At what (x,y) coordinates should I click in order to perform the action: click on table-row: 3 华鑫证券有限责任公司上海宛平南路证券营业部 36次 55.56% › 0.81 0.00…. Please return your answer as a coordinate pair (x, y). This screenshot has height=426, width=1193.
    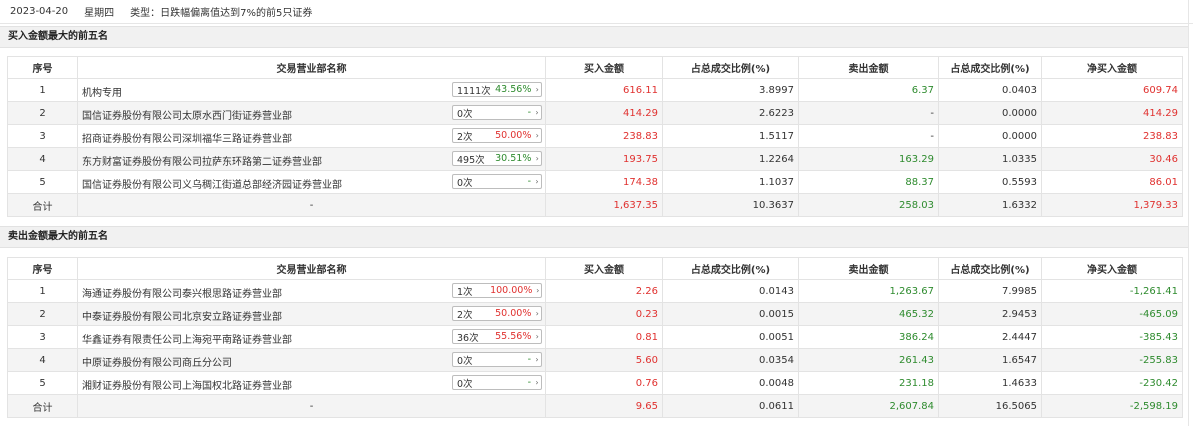
    Looking at the image, I should click on (595, 337).